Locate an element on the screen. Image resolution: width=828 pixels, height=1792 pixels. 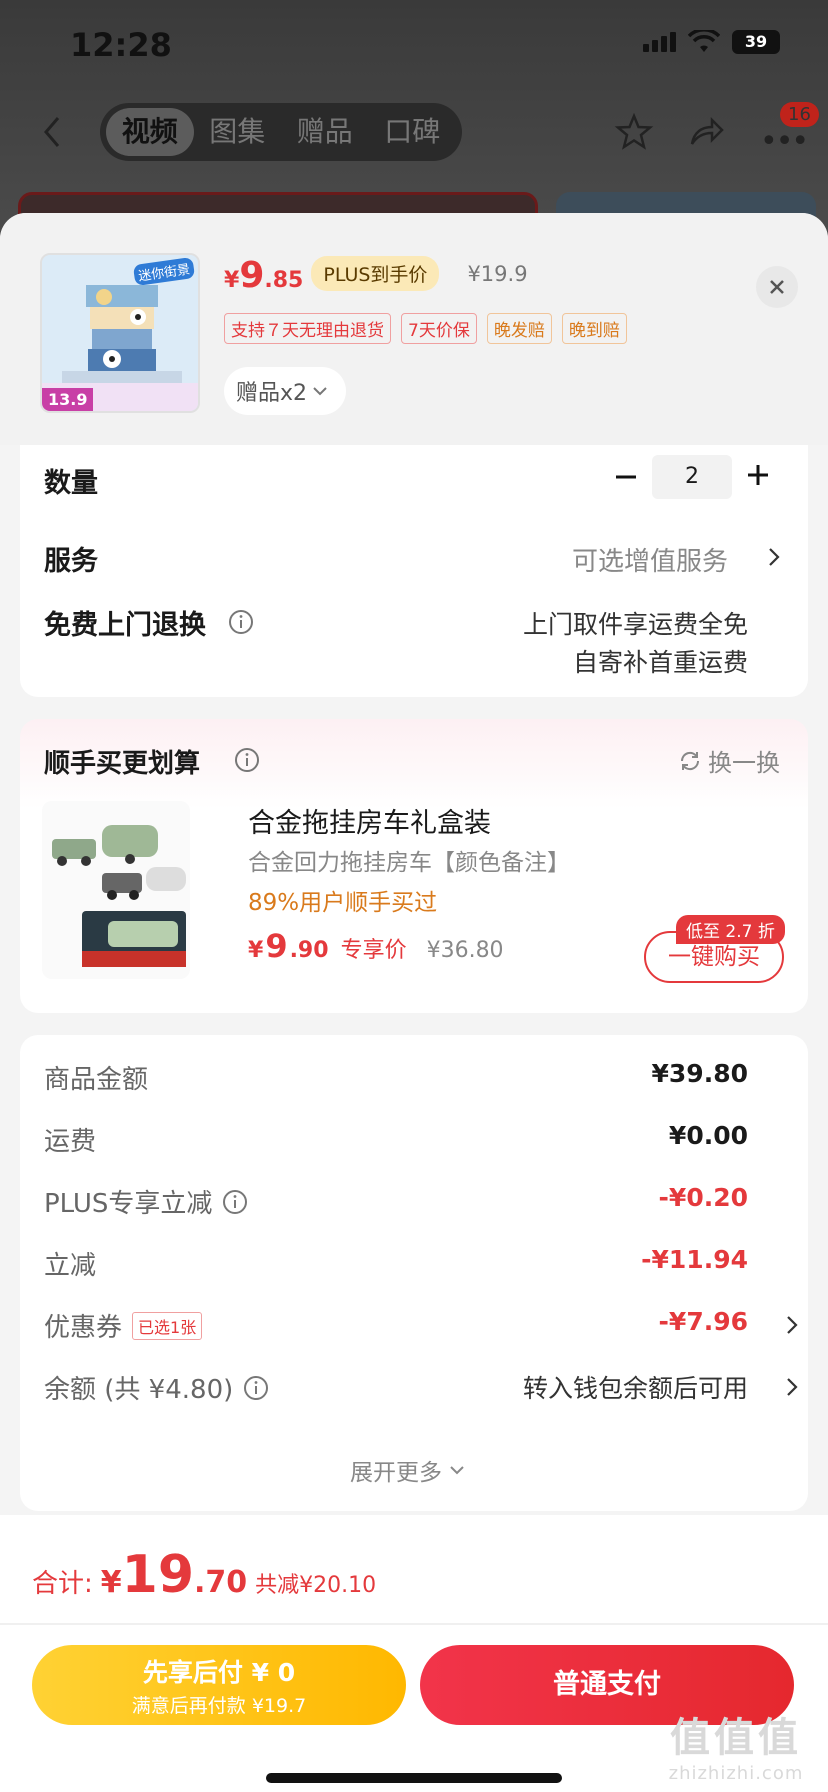
status-icons: 39 is located at coordinates (711, 42).